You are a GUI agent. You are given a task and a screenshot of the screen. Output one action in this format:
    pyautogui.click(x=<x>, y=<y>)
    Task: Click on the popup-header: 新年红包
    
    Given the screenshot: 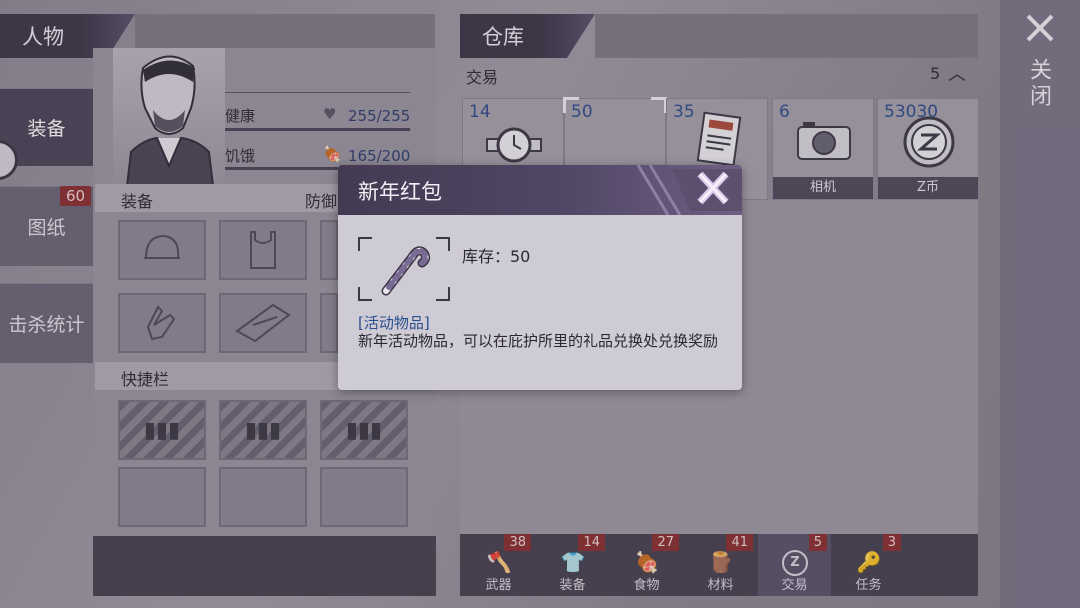 What is the action you would take?
    pyautogui.click(x=540, y=190)
    